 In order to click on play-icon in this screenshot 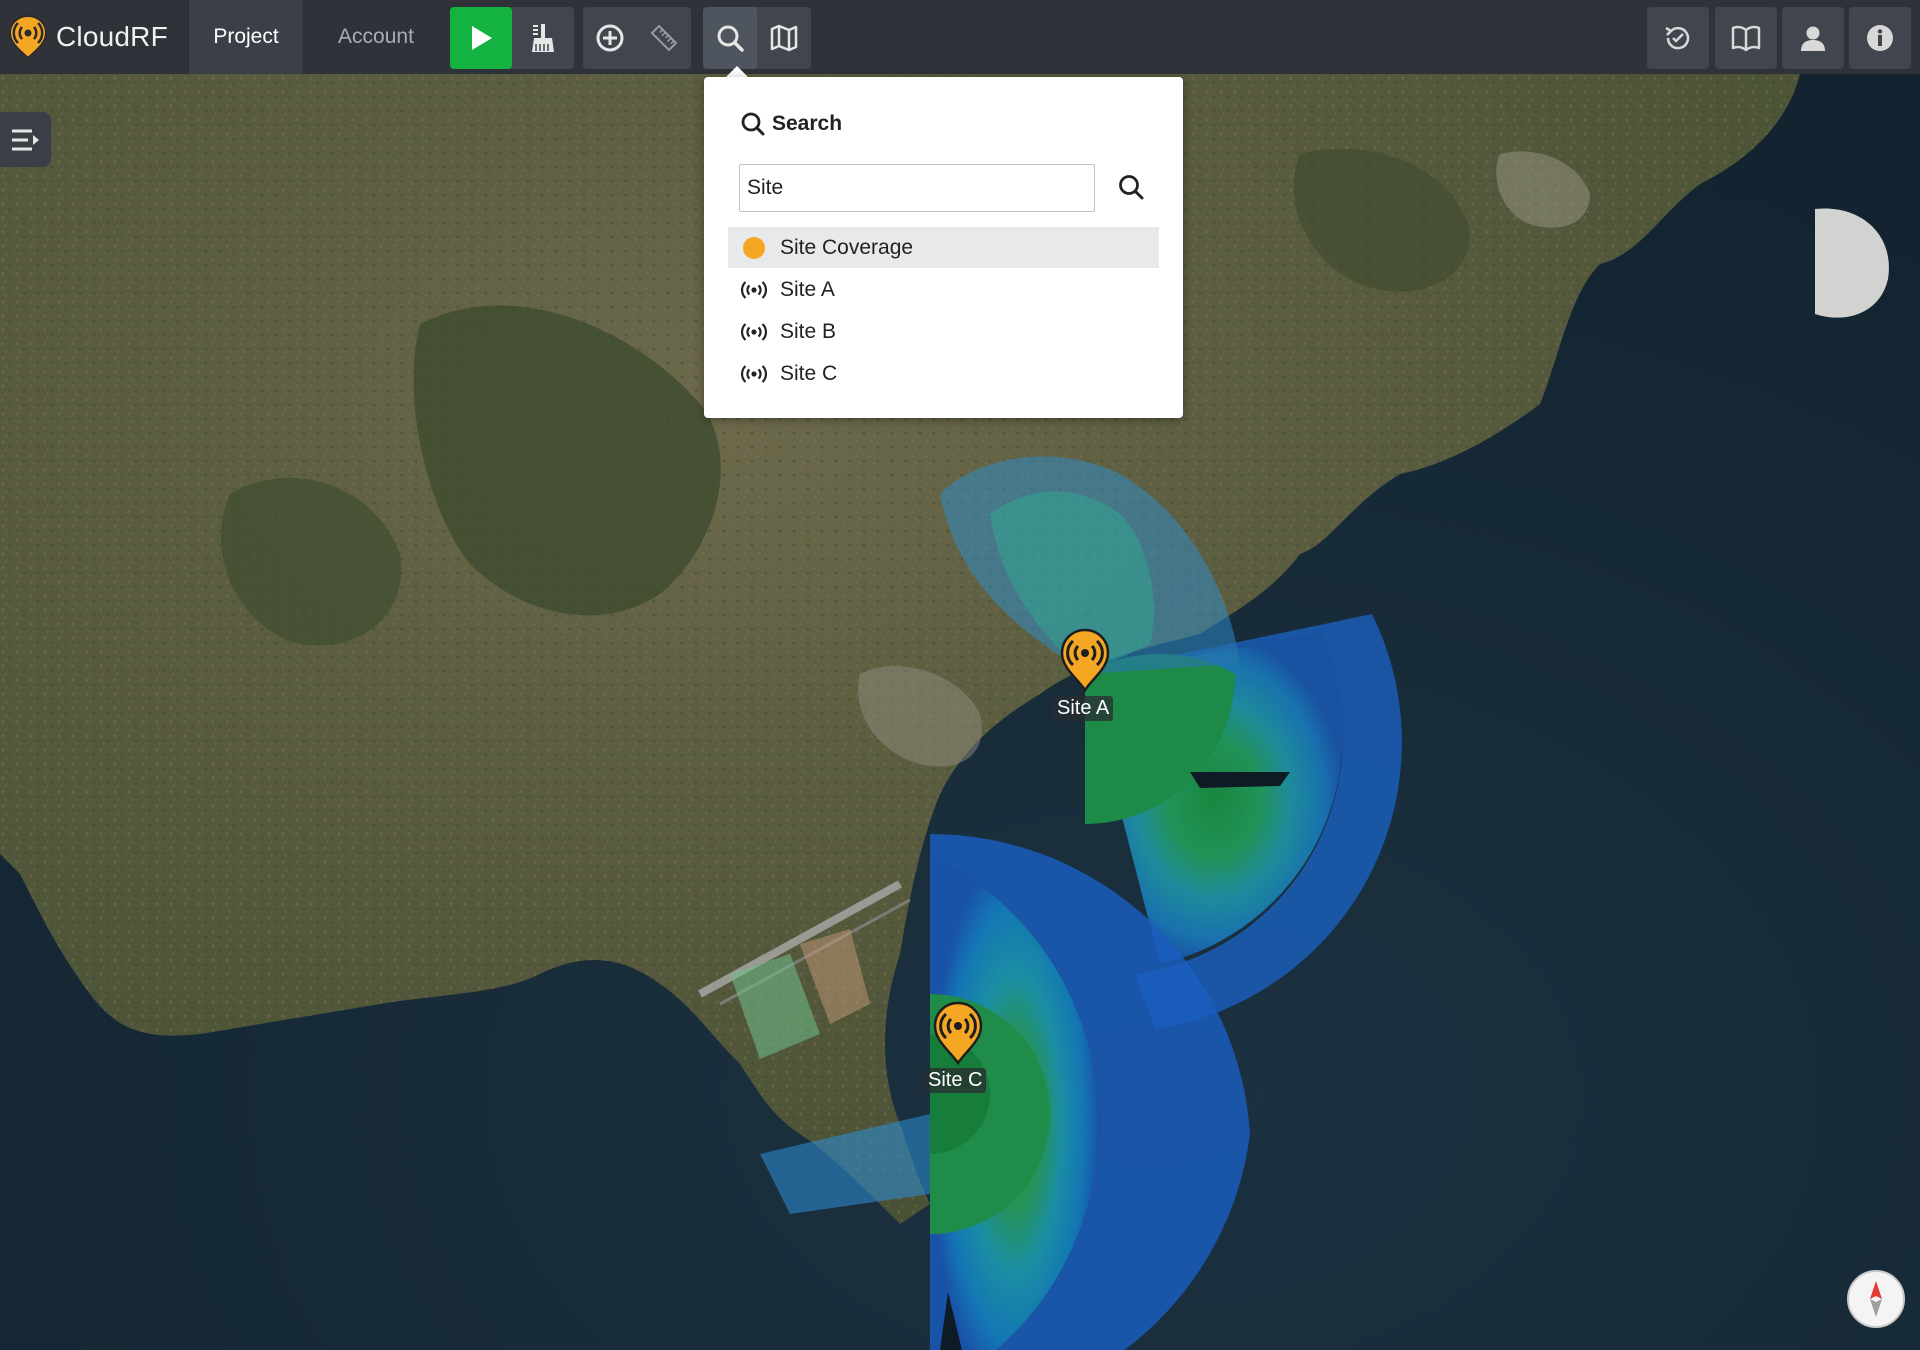, I will do `click(482, 38)`.